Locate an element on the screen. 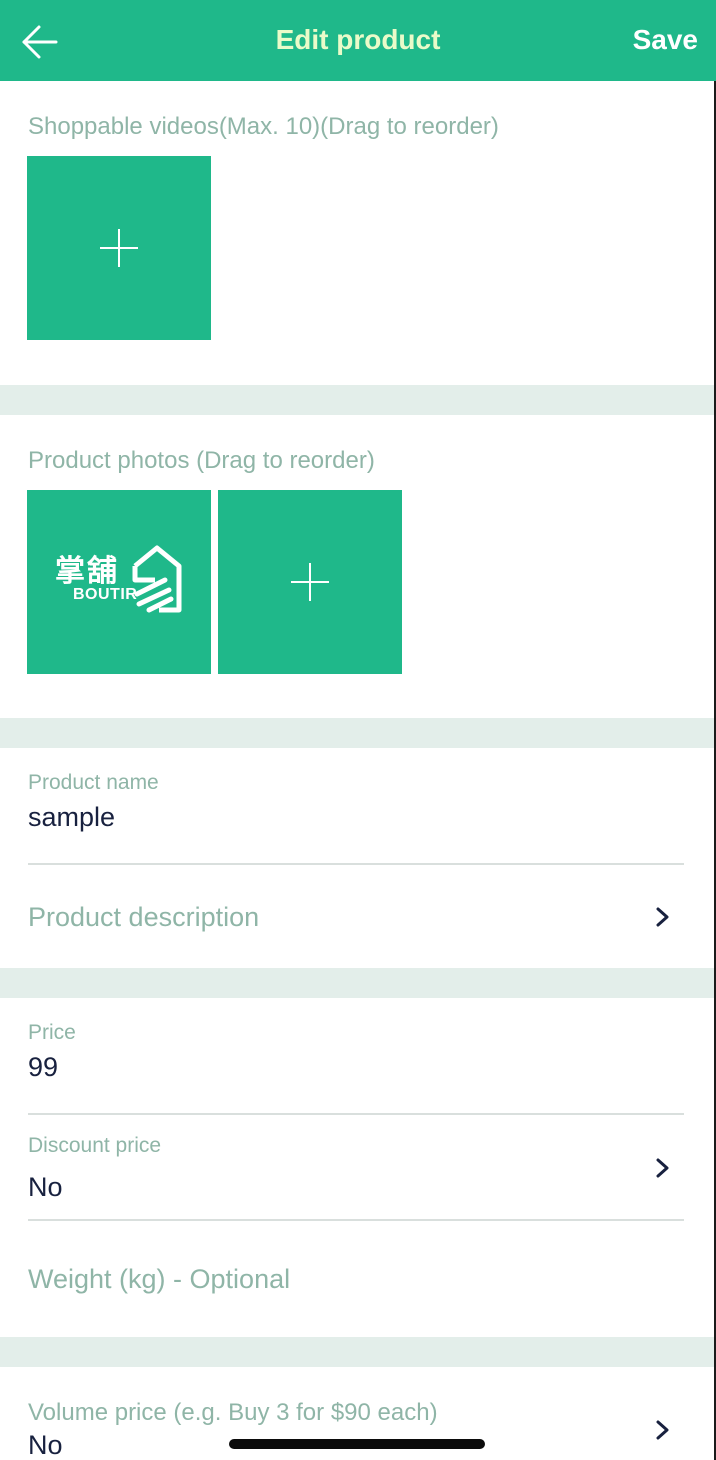  page-title: Edit product is located at coordinates (358, 39).